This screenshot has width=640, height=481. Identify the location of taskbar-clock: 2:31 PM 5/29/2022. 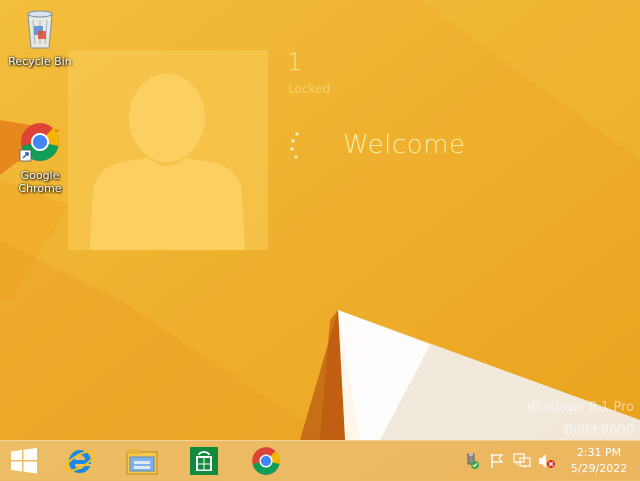
(599, 461).